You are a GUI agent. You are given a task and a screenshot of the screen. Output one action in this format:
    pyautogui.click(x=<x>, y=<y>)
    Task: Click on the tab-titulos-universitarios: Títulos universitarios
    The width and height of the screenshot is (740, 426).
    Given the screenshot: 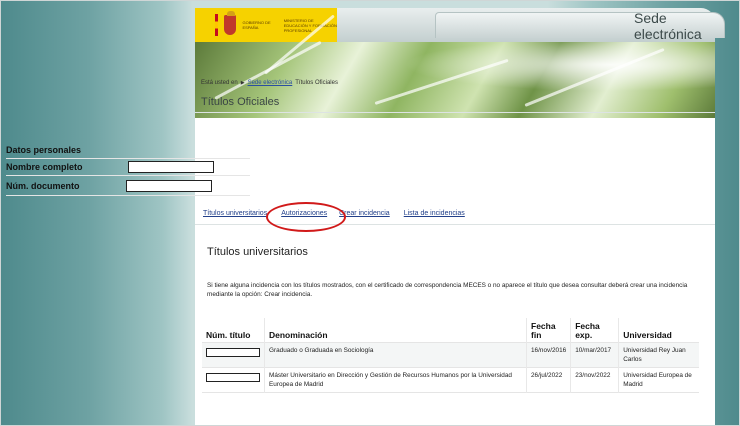 What is the action you would take?
    pyautogui.click(x=235, y=213)
    